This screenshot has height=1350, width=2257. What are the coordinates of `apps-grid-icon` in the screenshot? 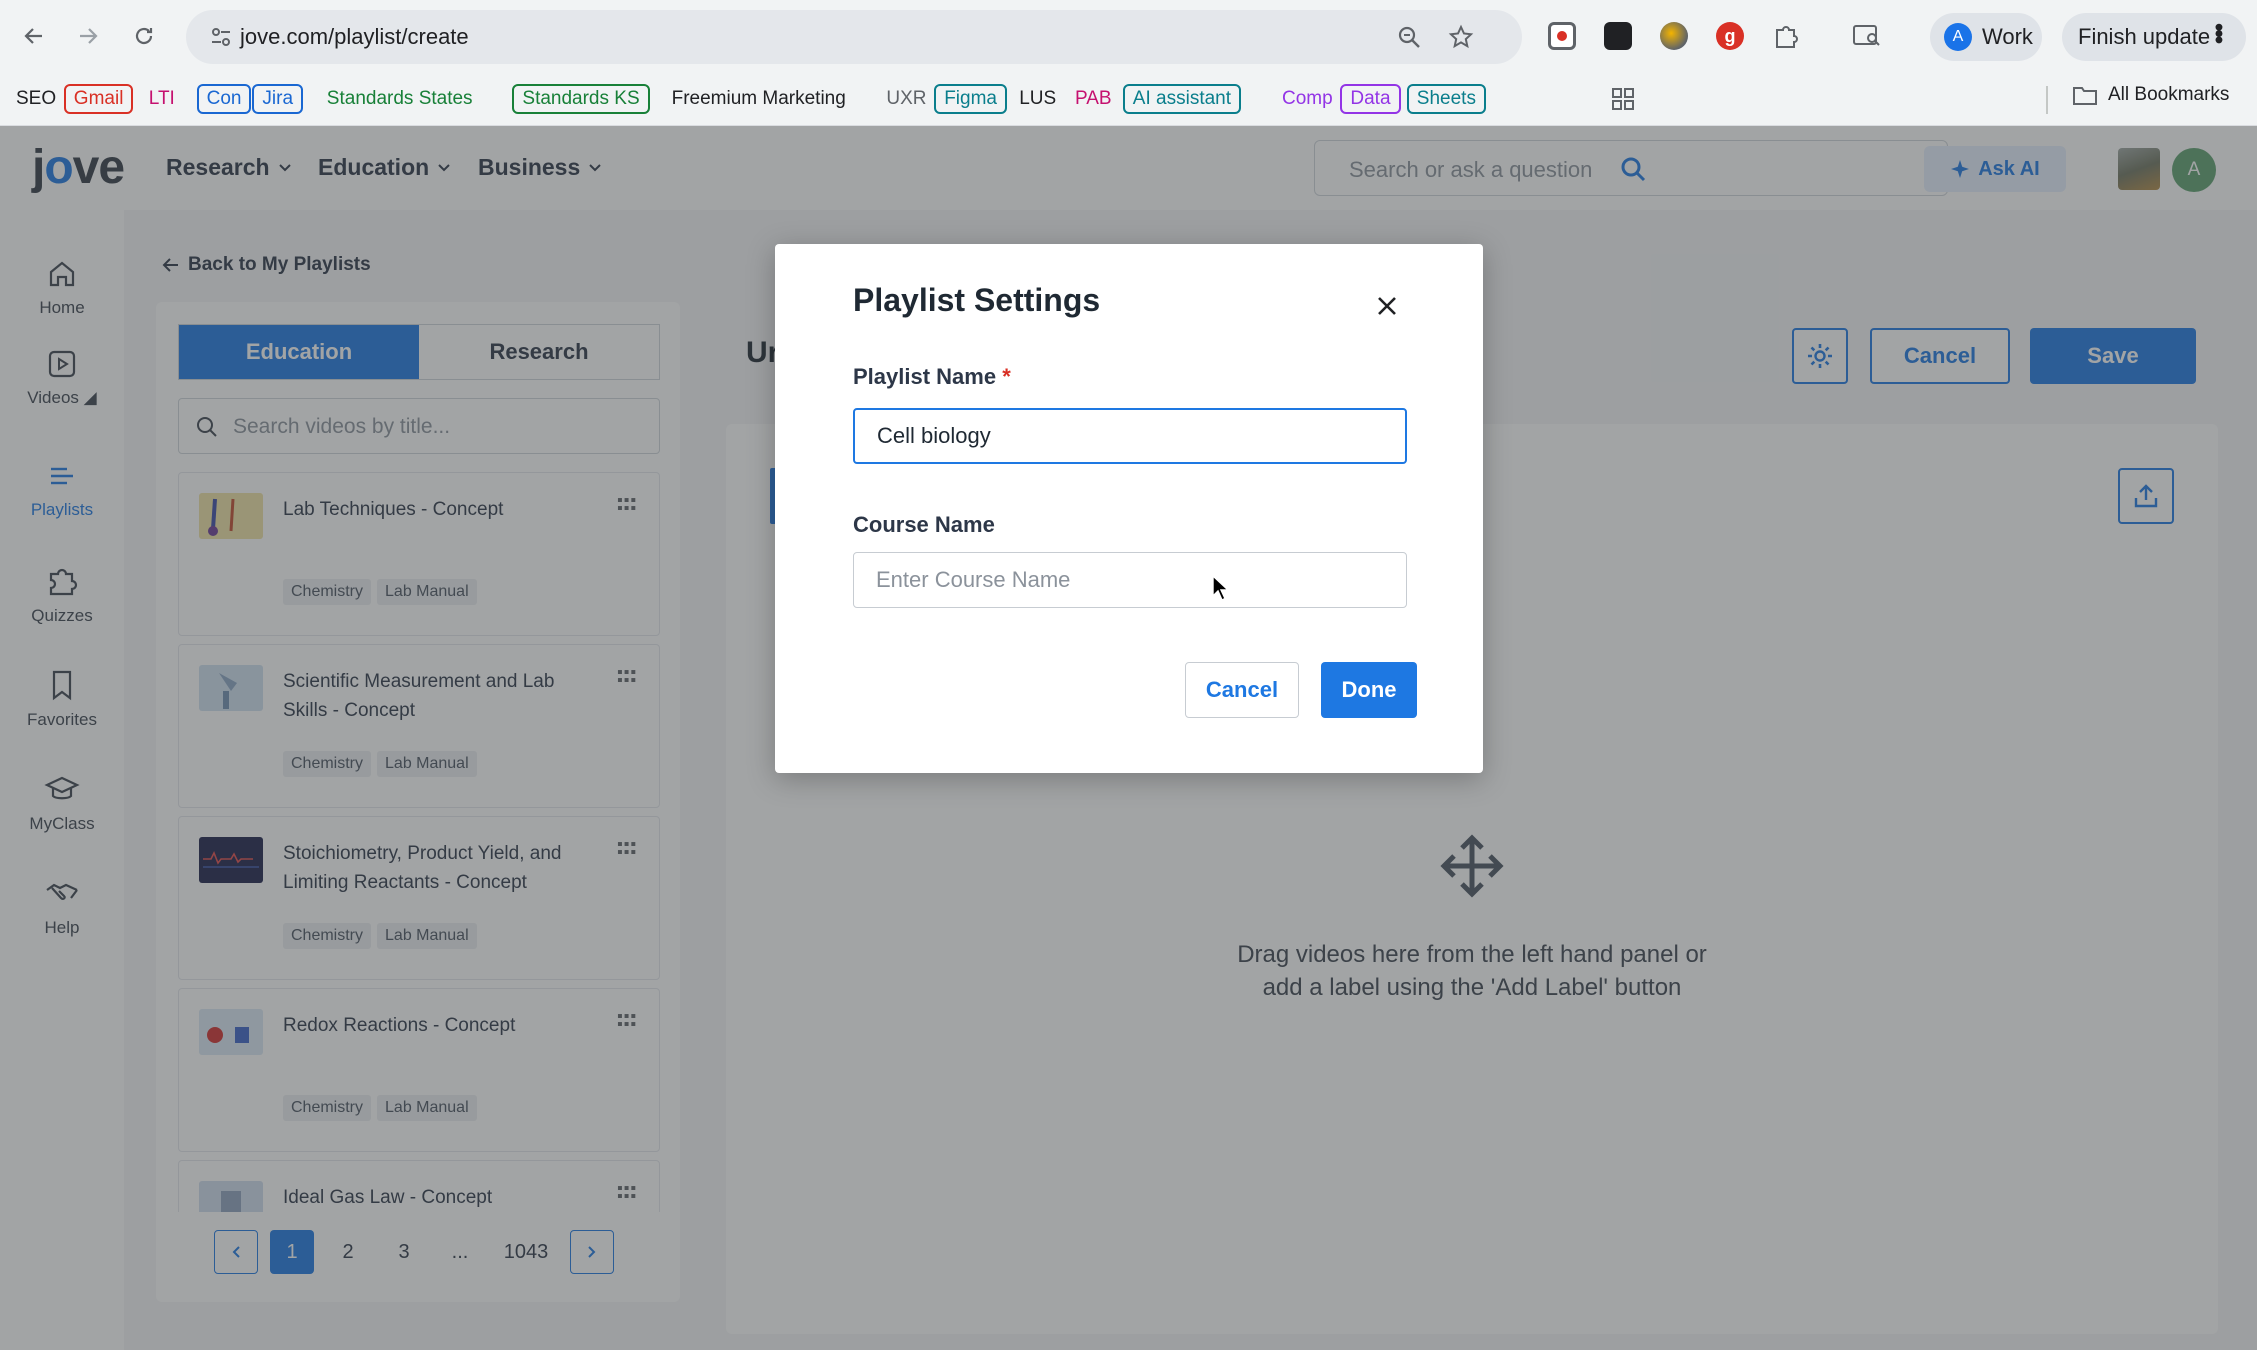 It's located at (1623, 99).